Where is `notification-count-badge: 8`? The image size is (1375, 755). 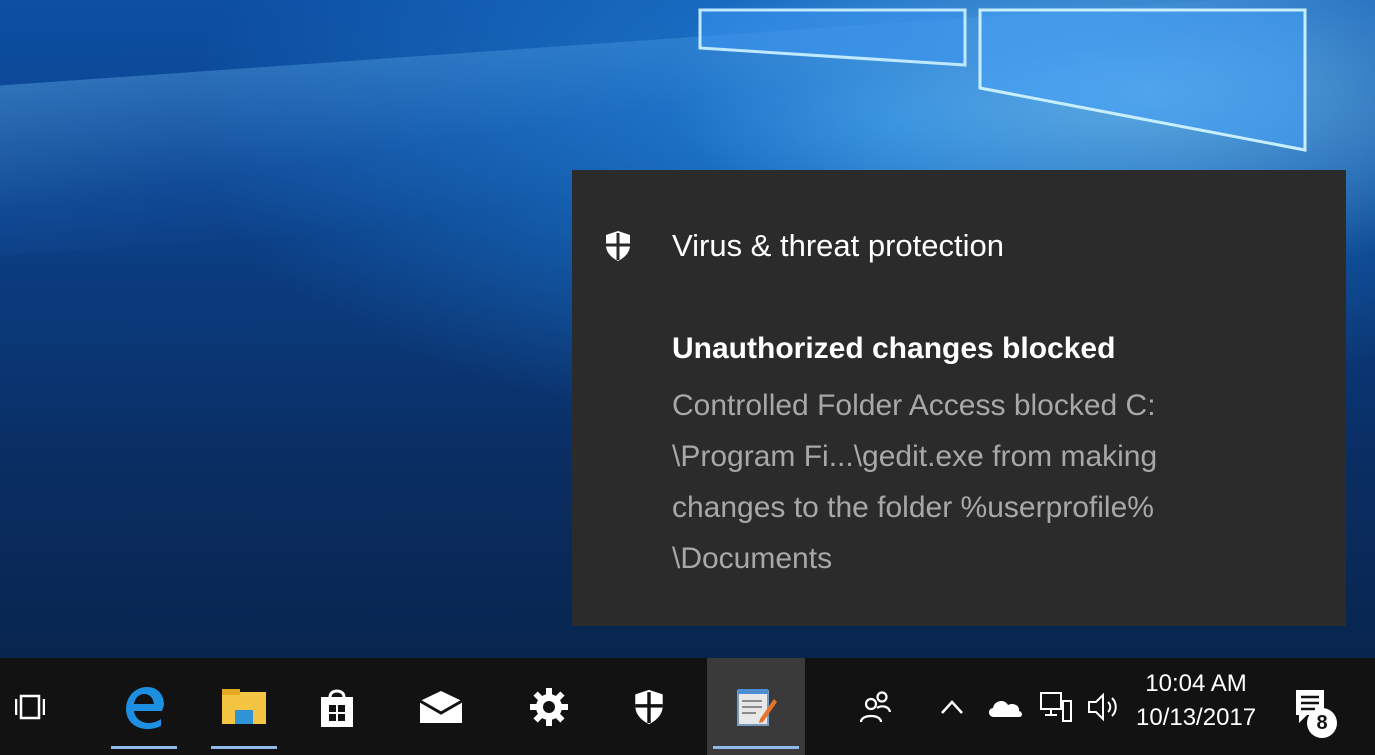
notification-count-badge: 8 is located at coordinates (1322, 723).